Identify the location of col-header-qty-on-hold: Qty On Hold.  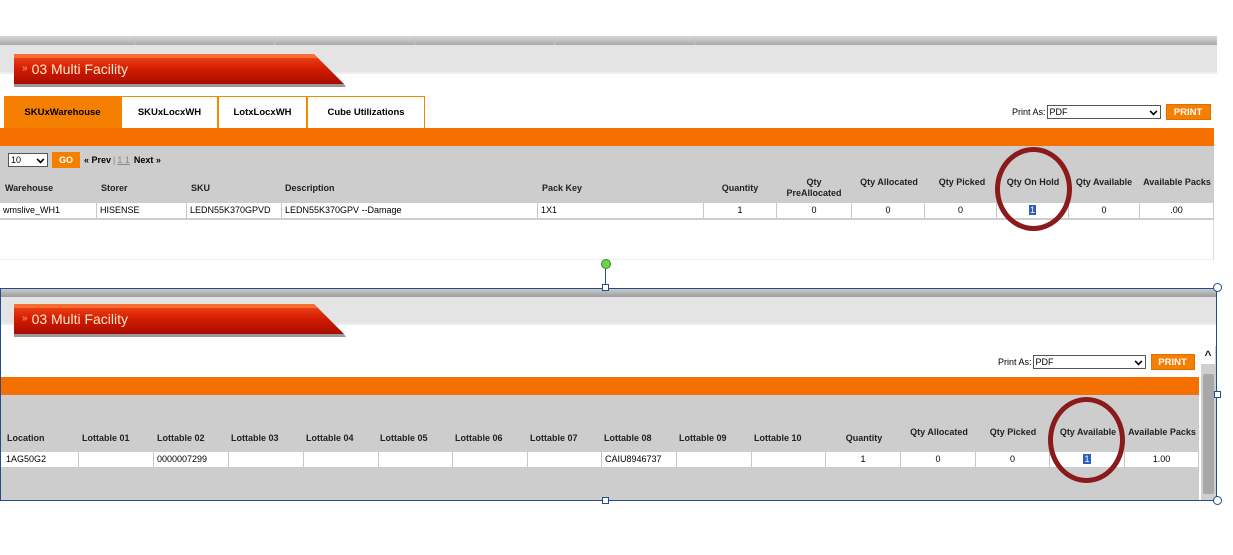
(1033, 182).